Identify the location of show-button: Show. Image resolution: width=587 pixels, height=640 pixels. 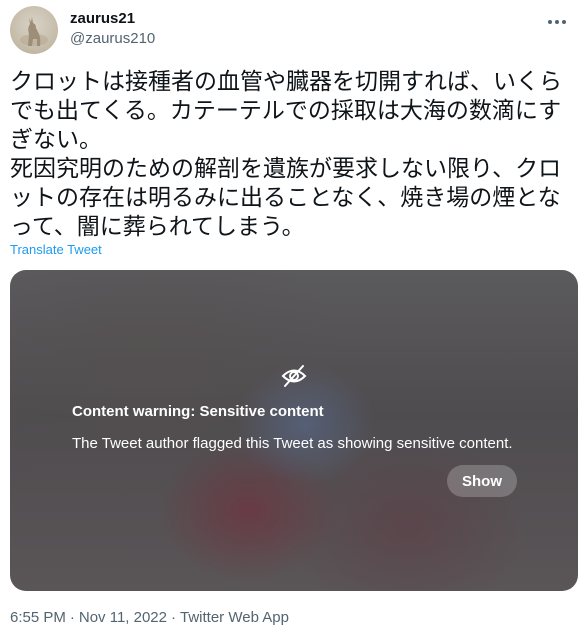
(482, 481).